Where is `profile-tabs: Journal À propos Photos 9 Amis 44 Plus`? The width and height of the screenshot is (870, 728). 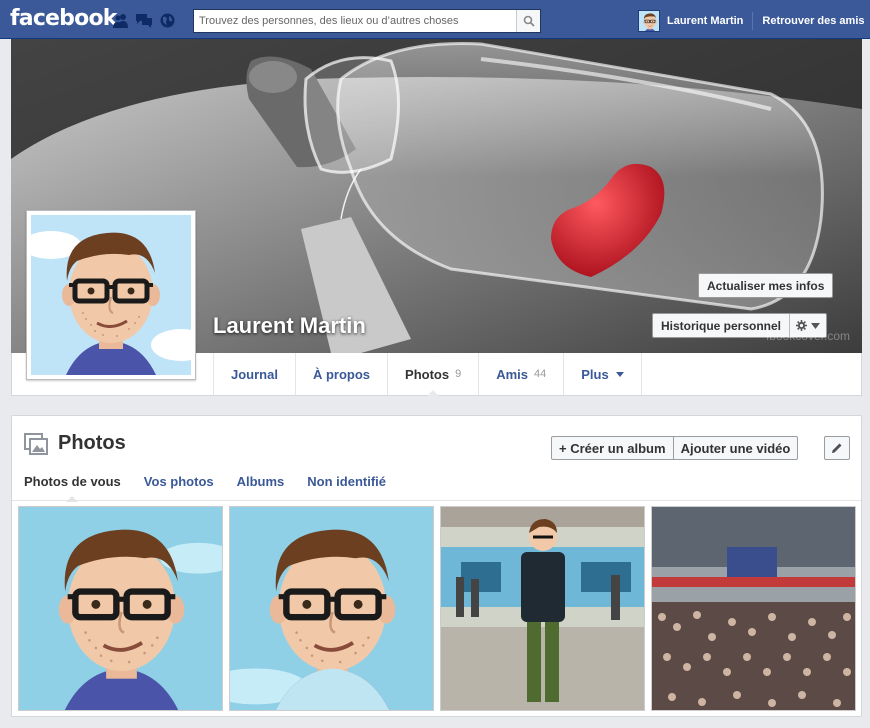
profile-tabs: Journal À propos Photos 9 Amis 44 Plus is located at coordinates (427, 374).